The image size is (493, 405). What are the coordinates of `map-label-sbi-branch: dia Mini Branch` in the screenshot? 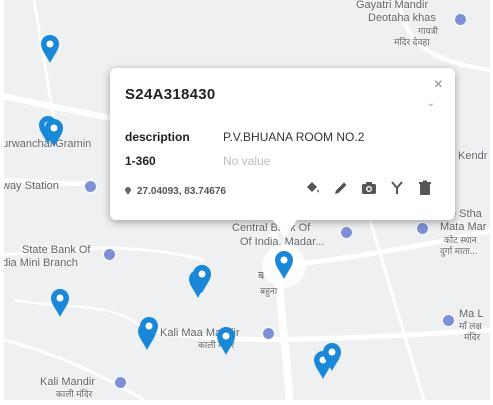 It's located at (41, 263).